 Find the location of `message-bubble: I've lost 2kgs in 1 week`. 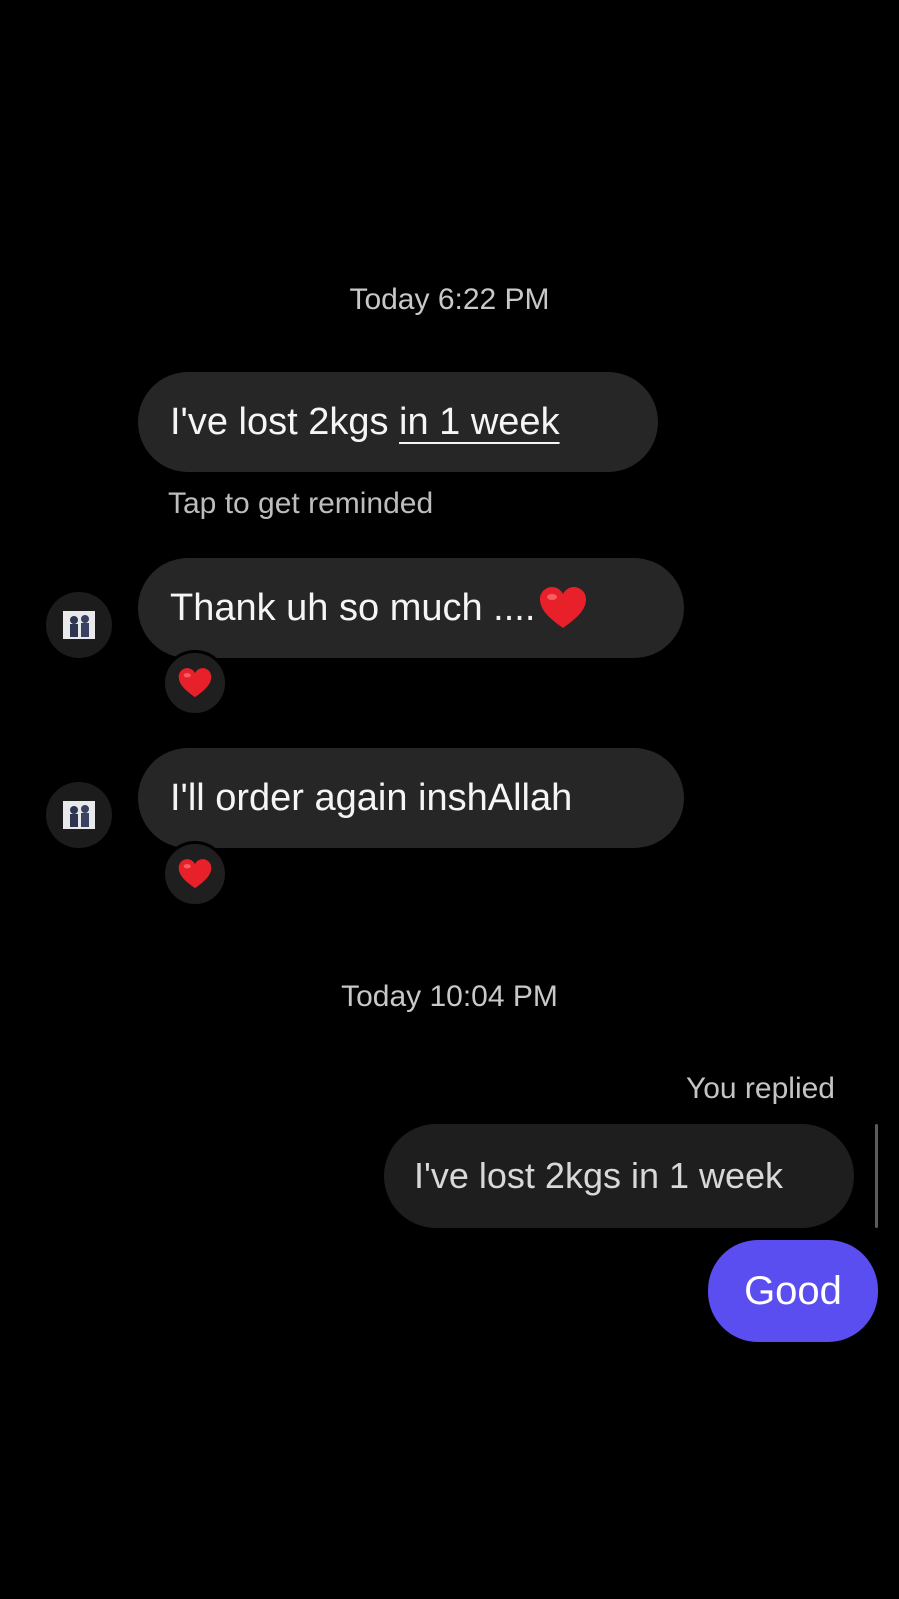

message-bubble: I've lost 2kgs in 1 week is located at coordinates (398, 422).